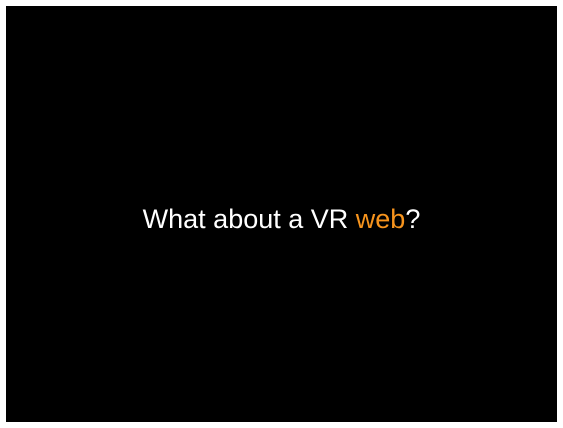 The width and height of the screenshot is (563, 428). What do you see at coordinates (413, 219) in the screenshot?
I see `heading-text-after: ?` at bounding box center [413, 219].